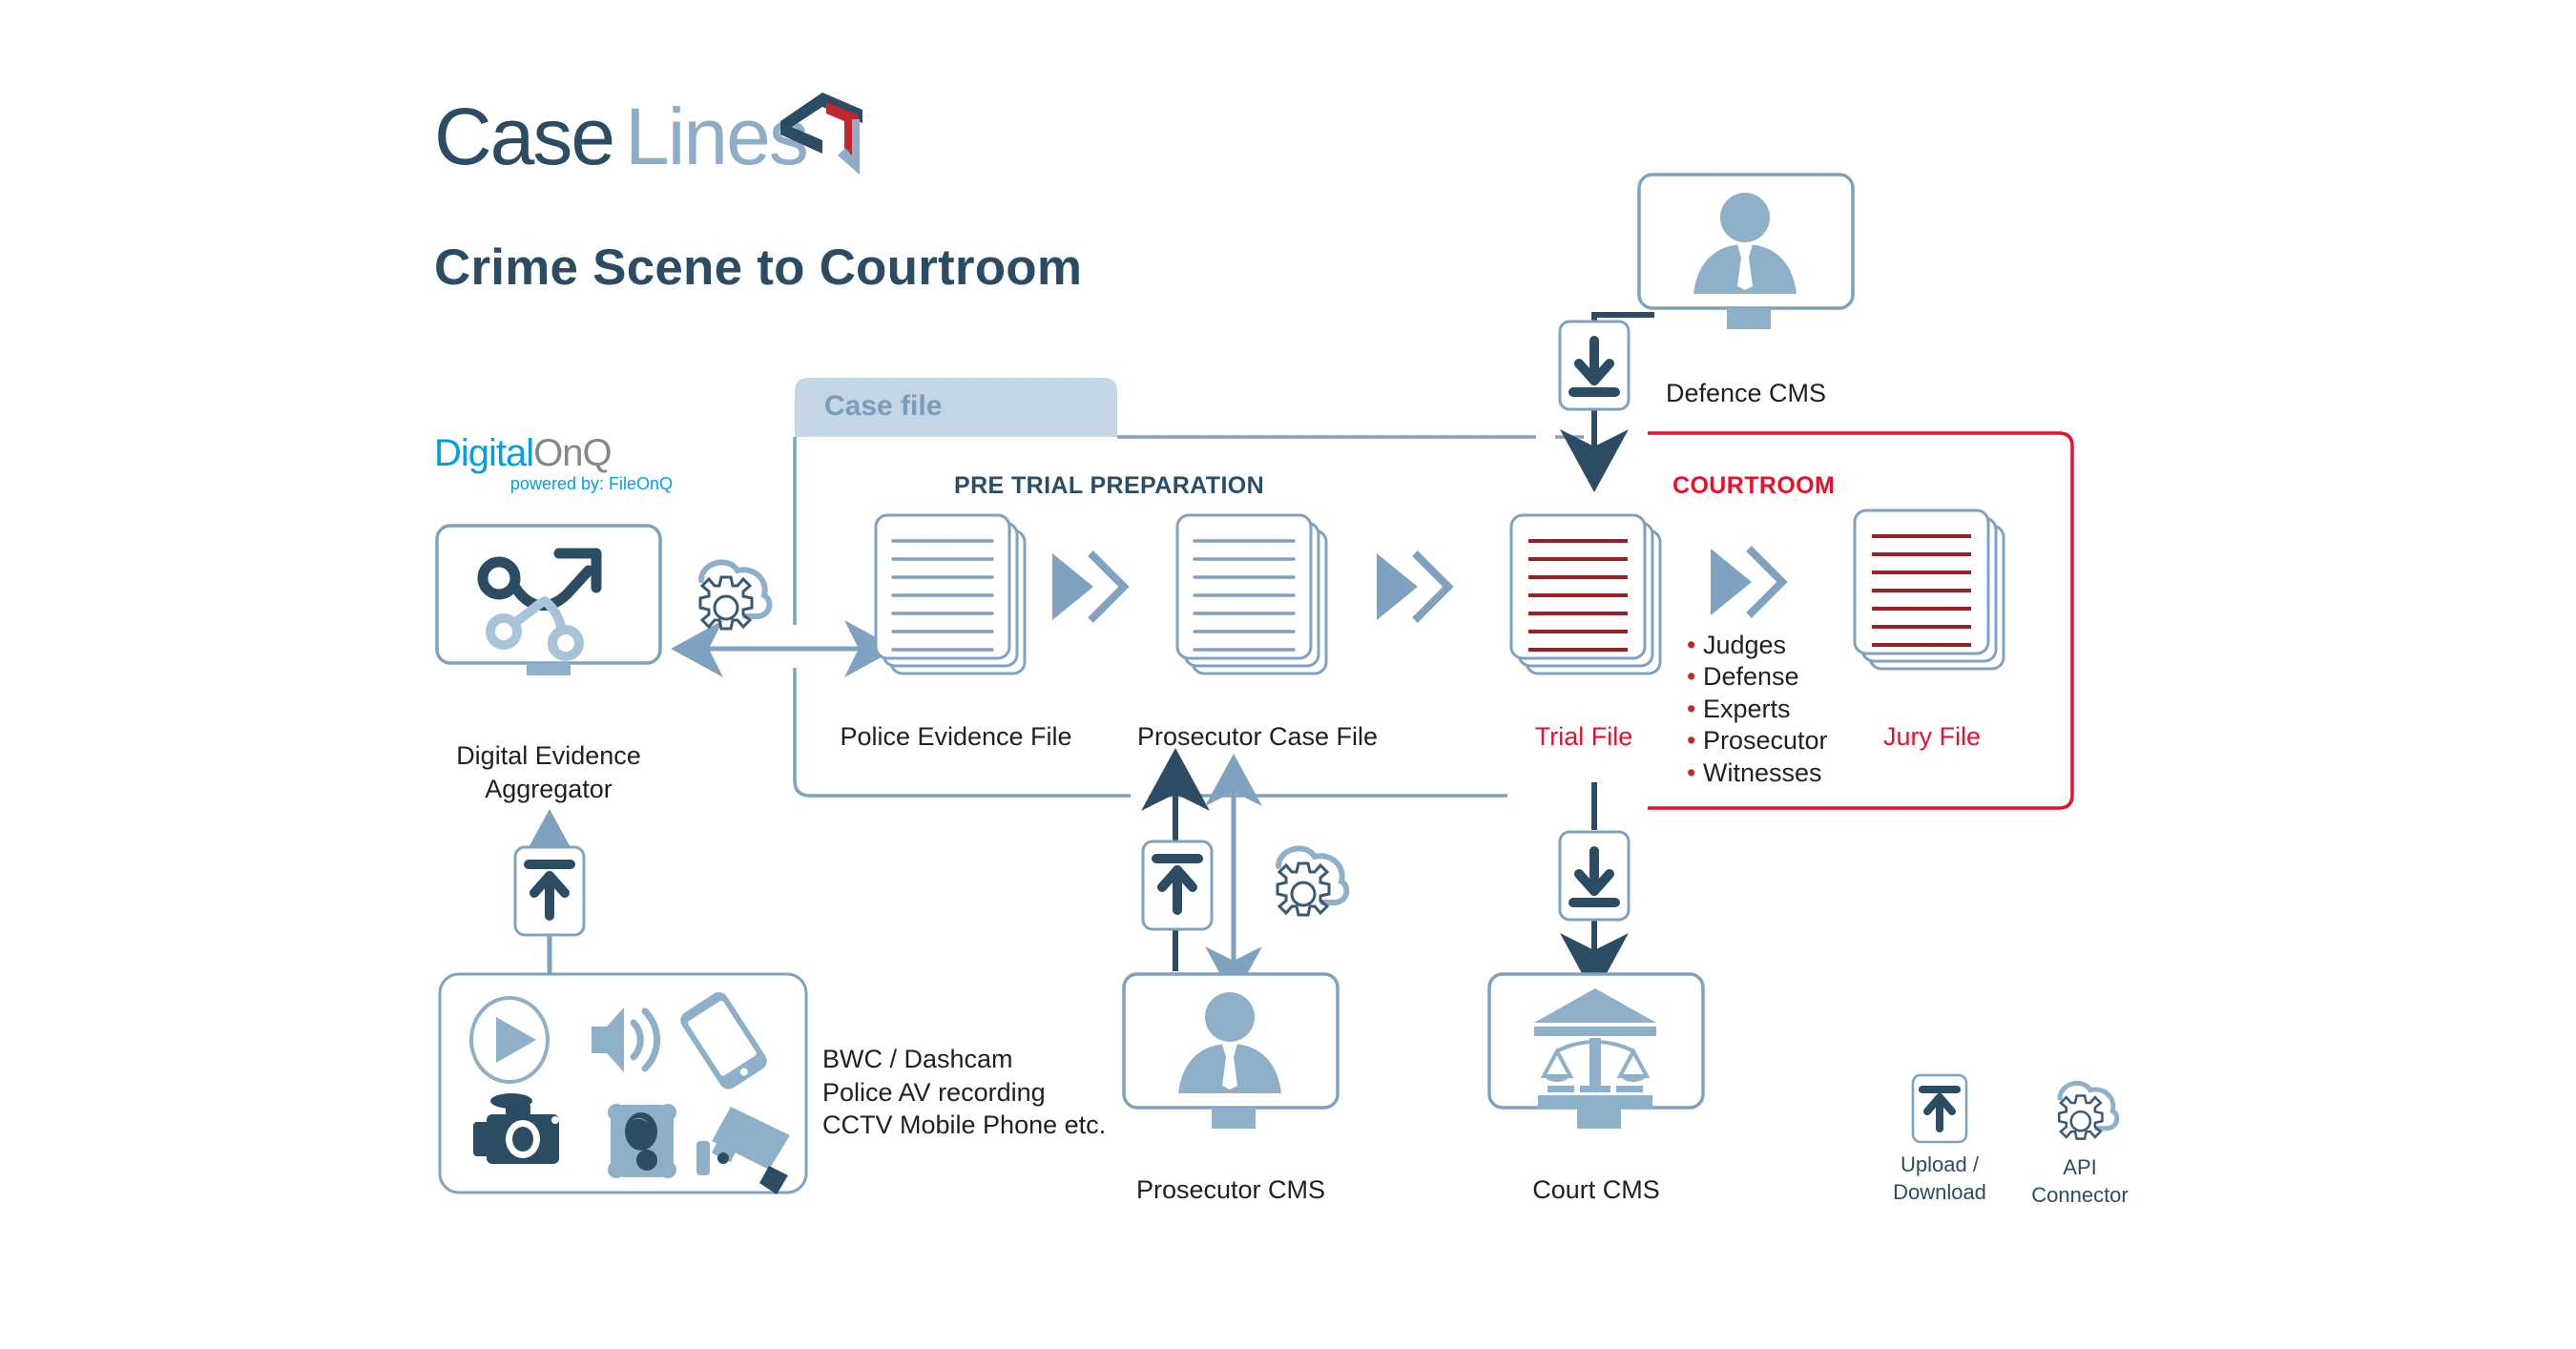 The height and width of the screenshot is (1349, 2576). I want to click on node-label-prosecutor-case-file: Prosecutor Case File, so click(1257, 736).